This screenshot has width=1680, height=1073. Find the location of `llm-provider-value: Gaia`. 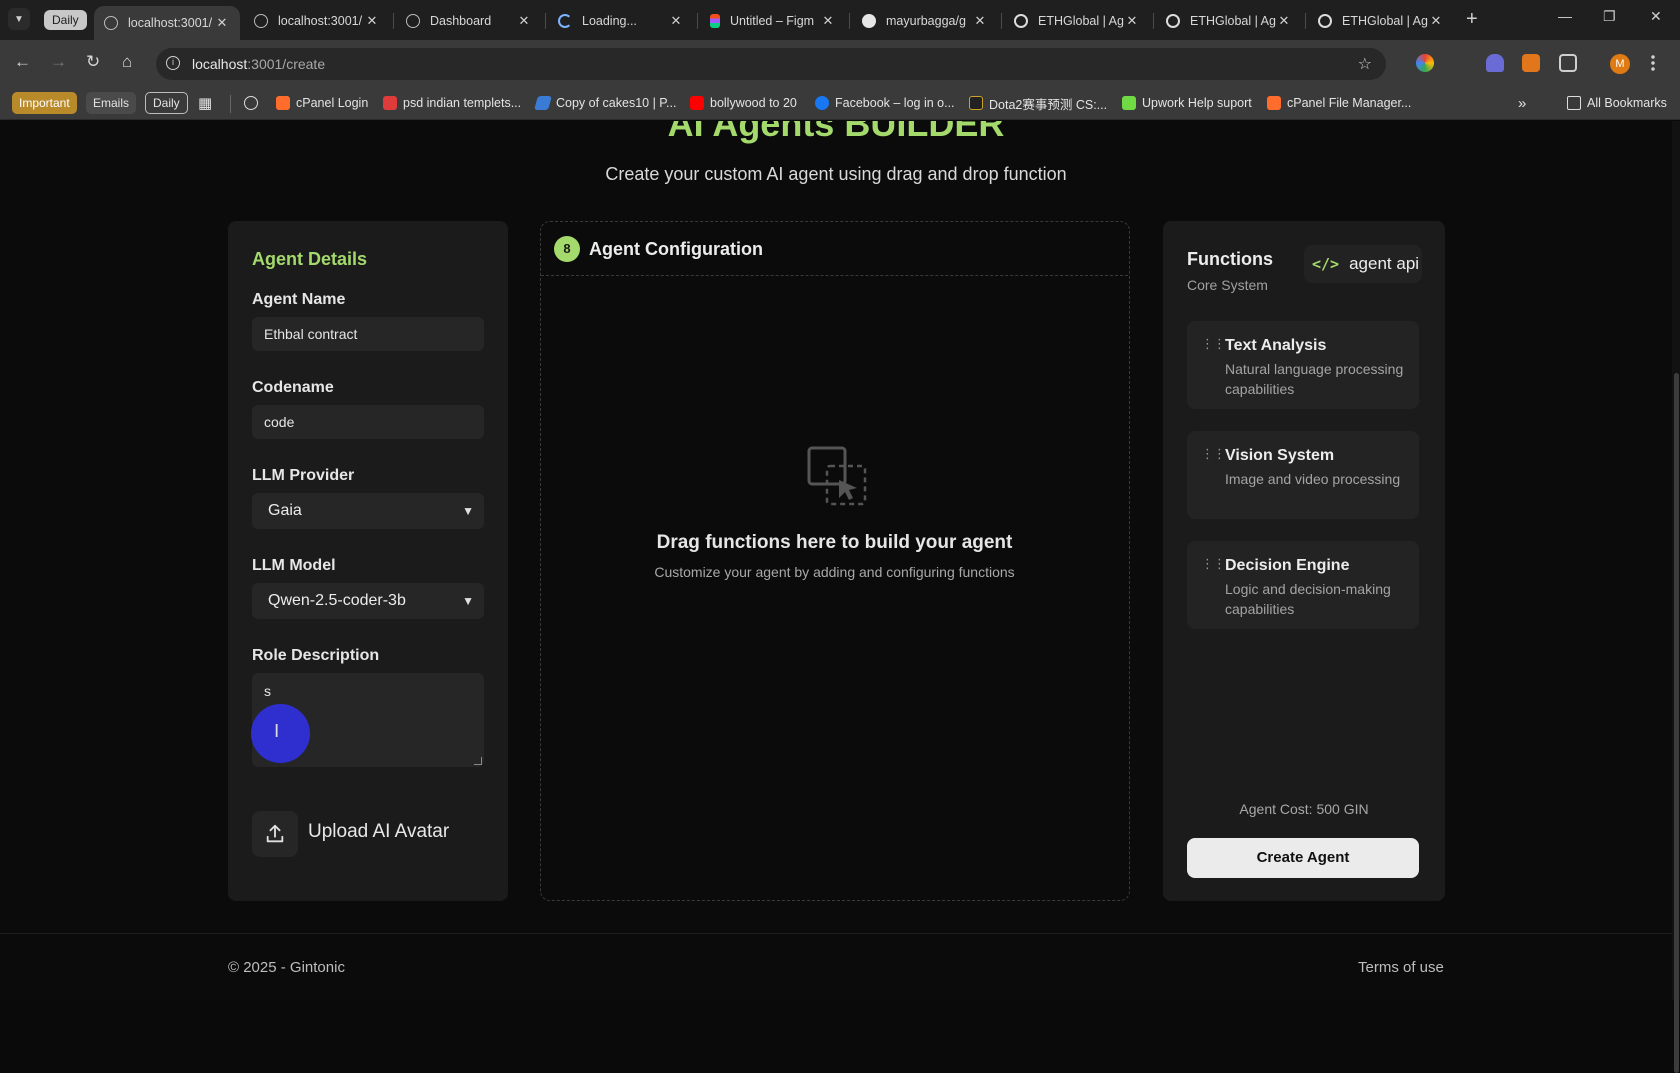

llm-provider-value: Gaia is located at coordinates (285, 510).